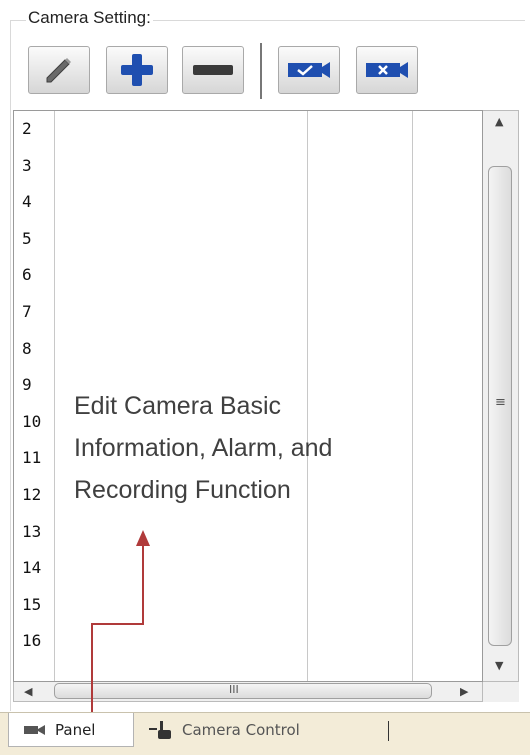 This screenshot has width=530, height=755. Describe the element at coordinates (499, 121) in the screenshot. I see `scroll-up-arrow: ▲` at that location.